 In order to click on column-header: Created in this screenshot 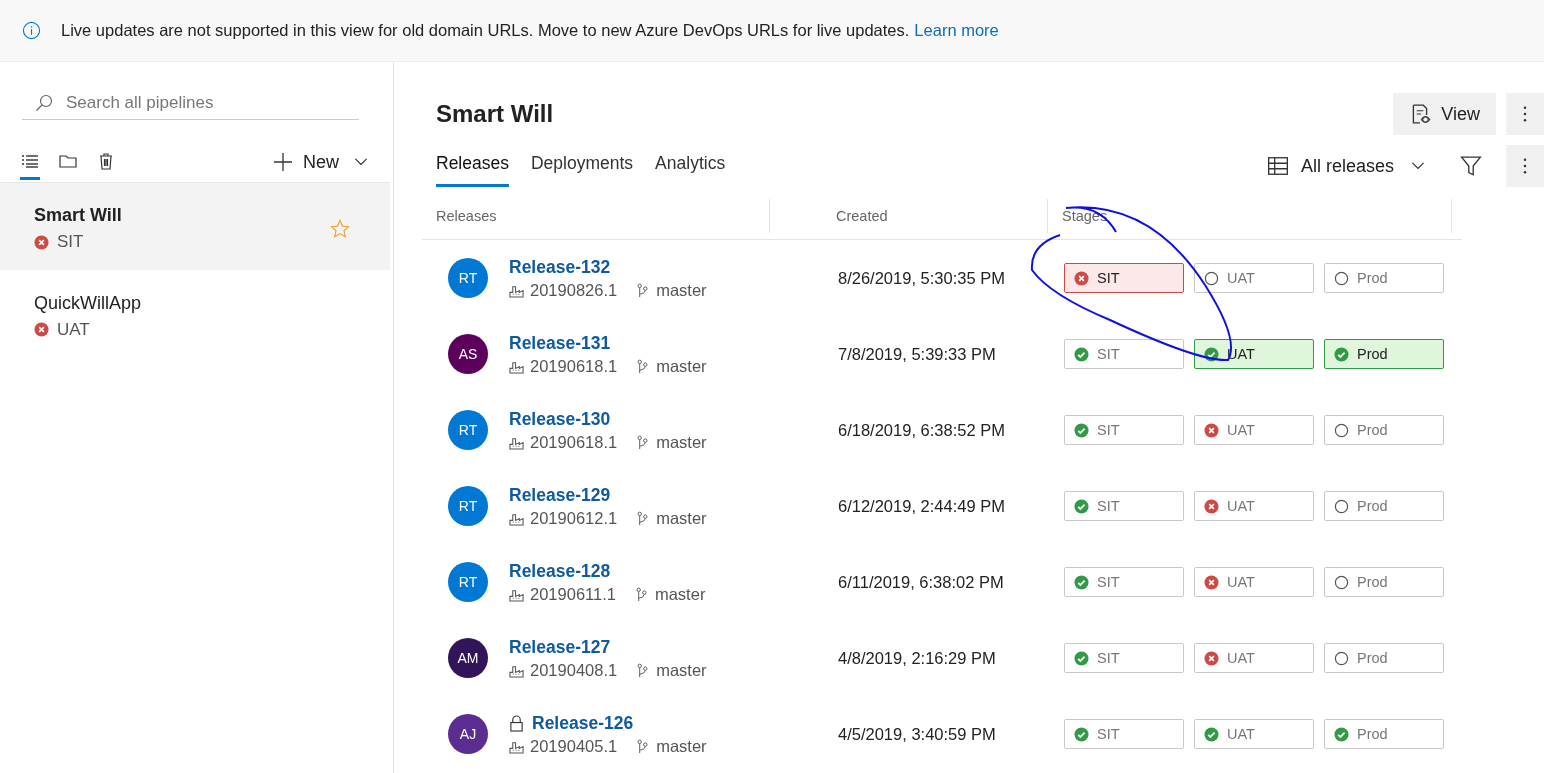, I will do `click(909, 216)`.